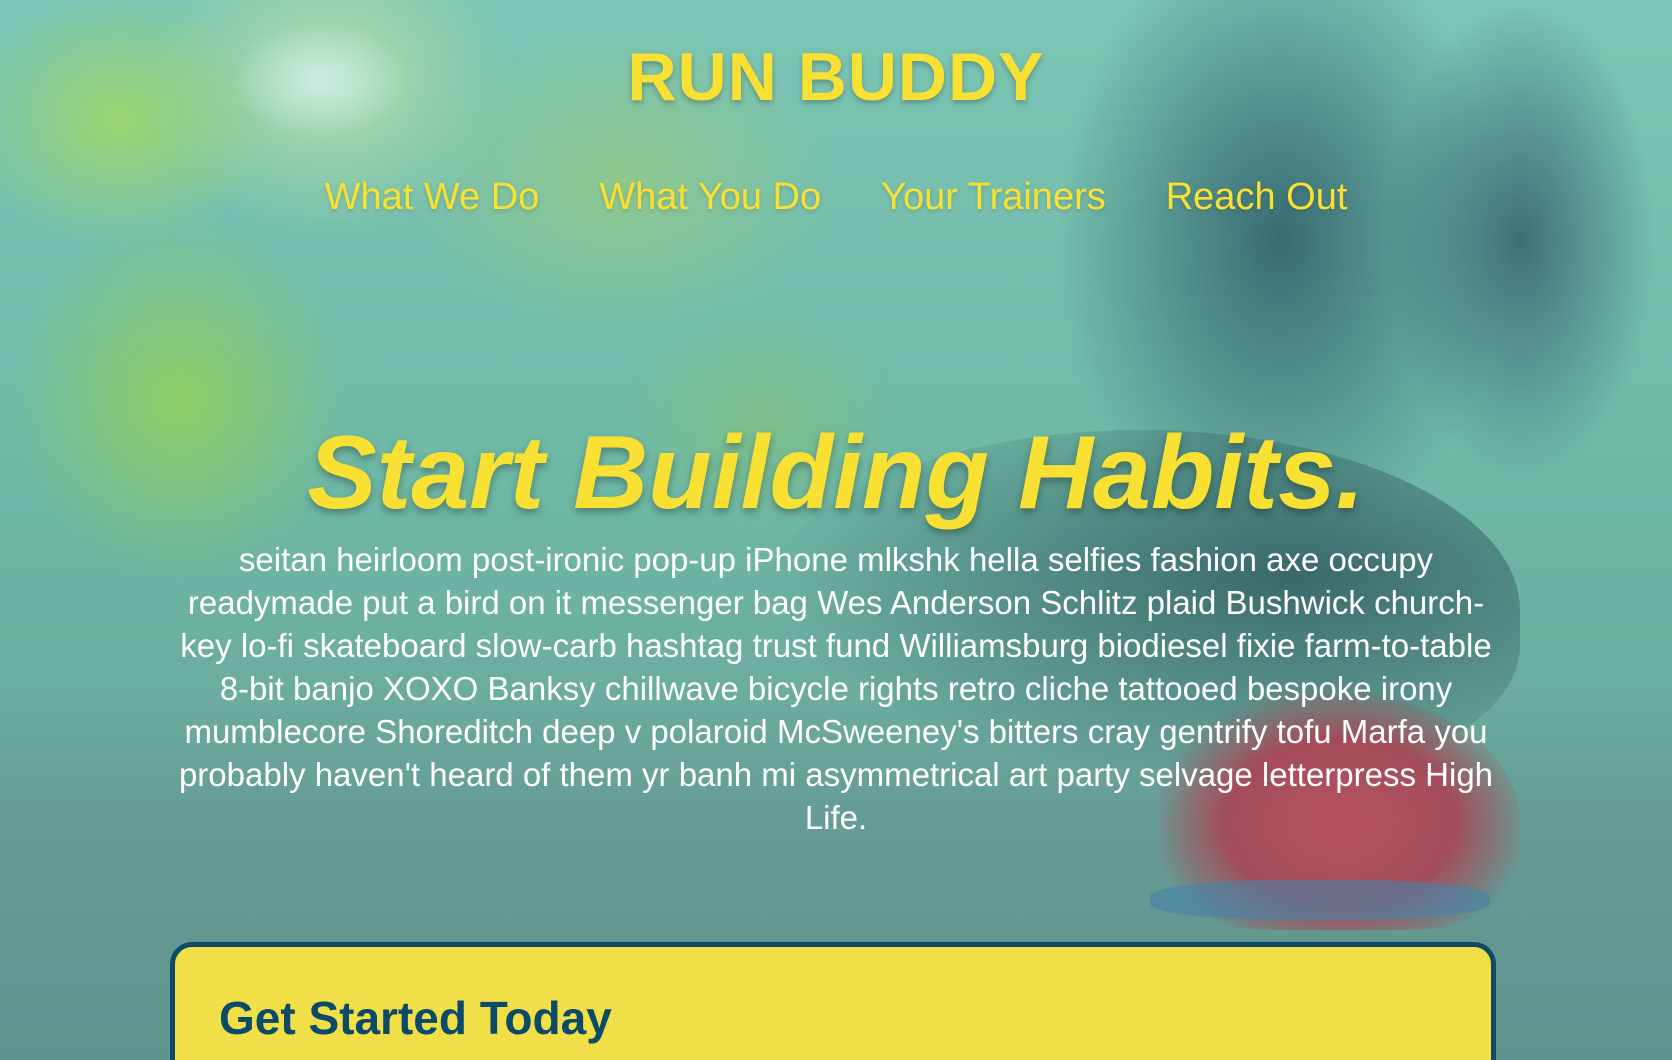  What do you see at coordinates (1257, 197) in the screenshot?
I see `nav-link-reach-out: Reach Out` at bounding box center [1257, 197].